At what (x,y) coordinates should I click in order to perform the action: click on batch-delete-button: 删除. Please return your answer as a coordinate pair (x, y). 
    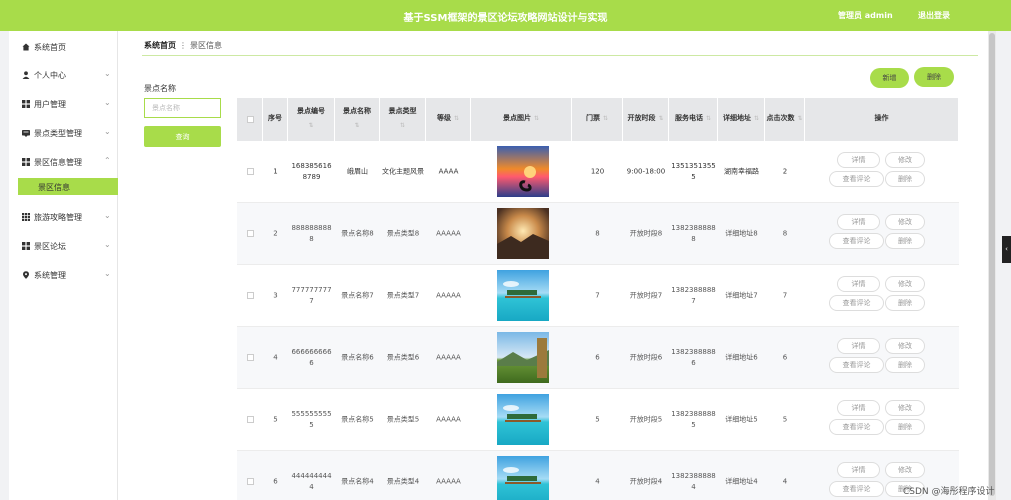
    Looking at the image, I should click on (934, 77).